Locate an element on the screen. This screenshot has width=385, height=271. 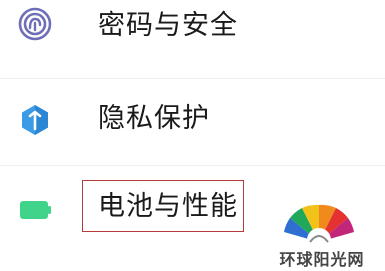
settings-item-label: 隐私保护 is located at coordinates (154, 118).